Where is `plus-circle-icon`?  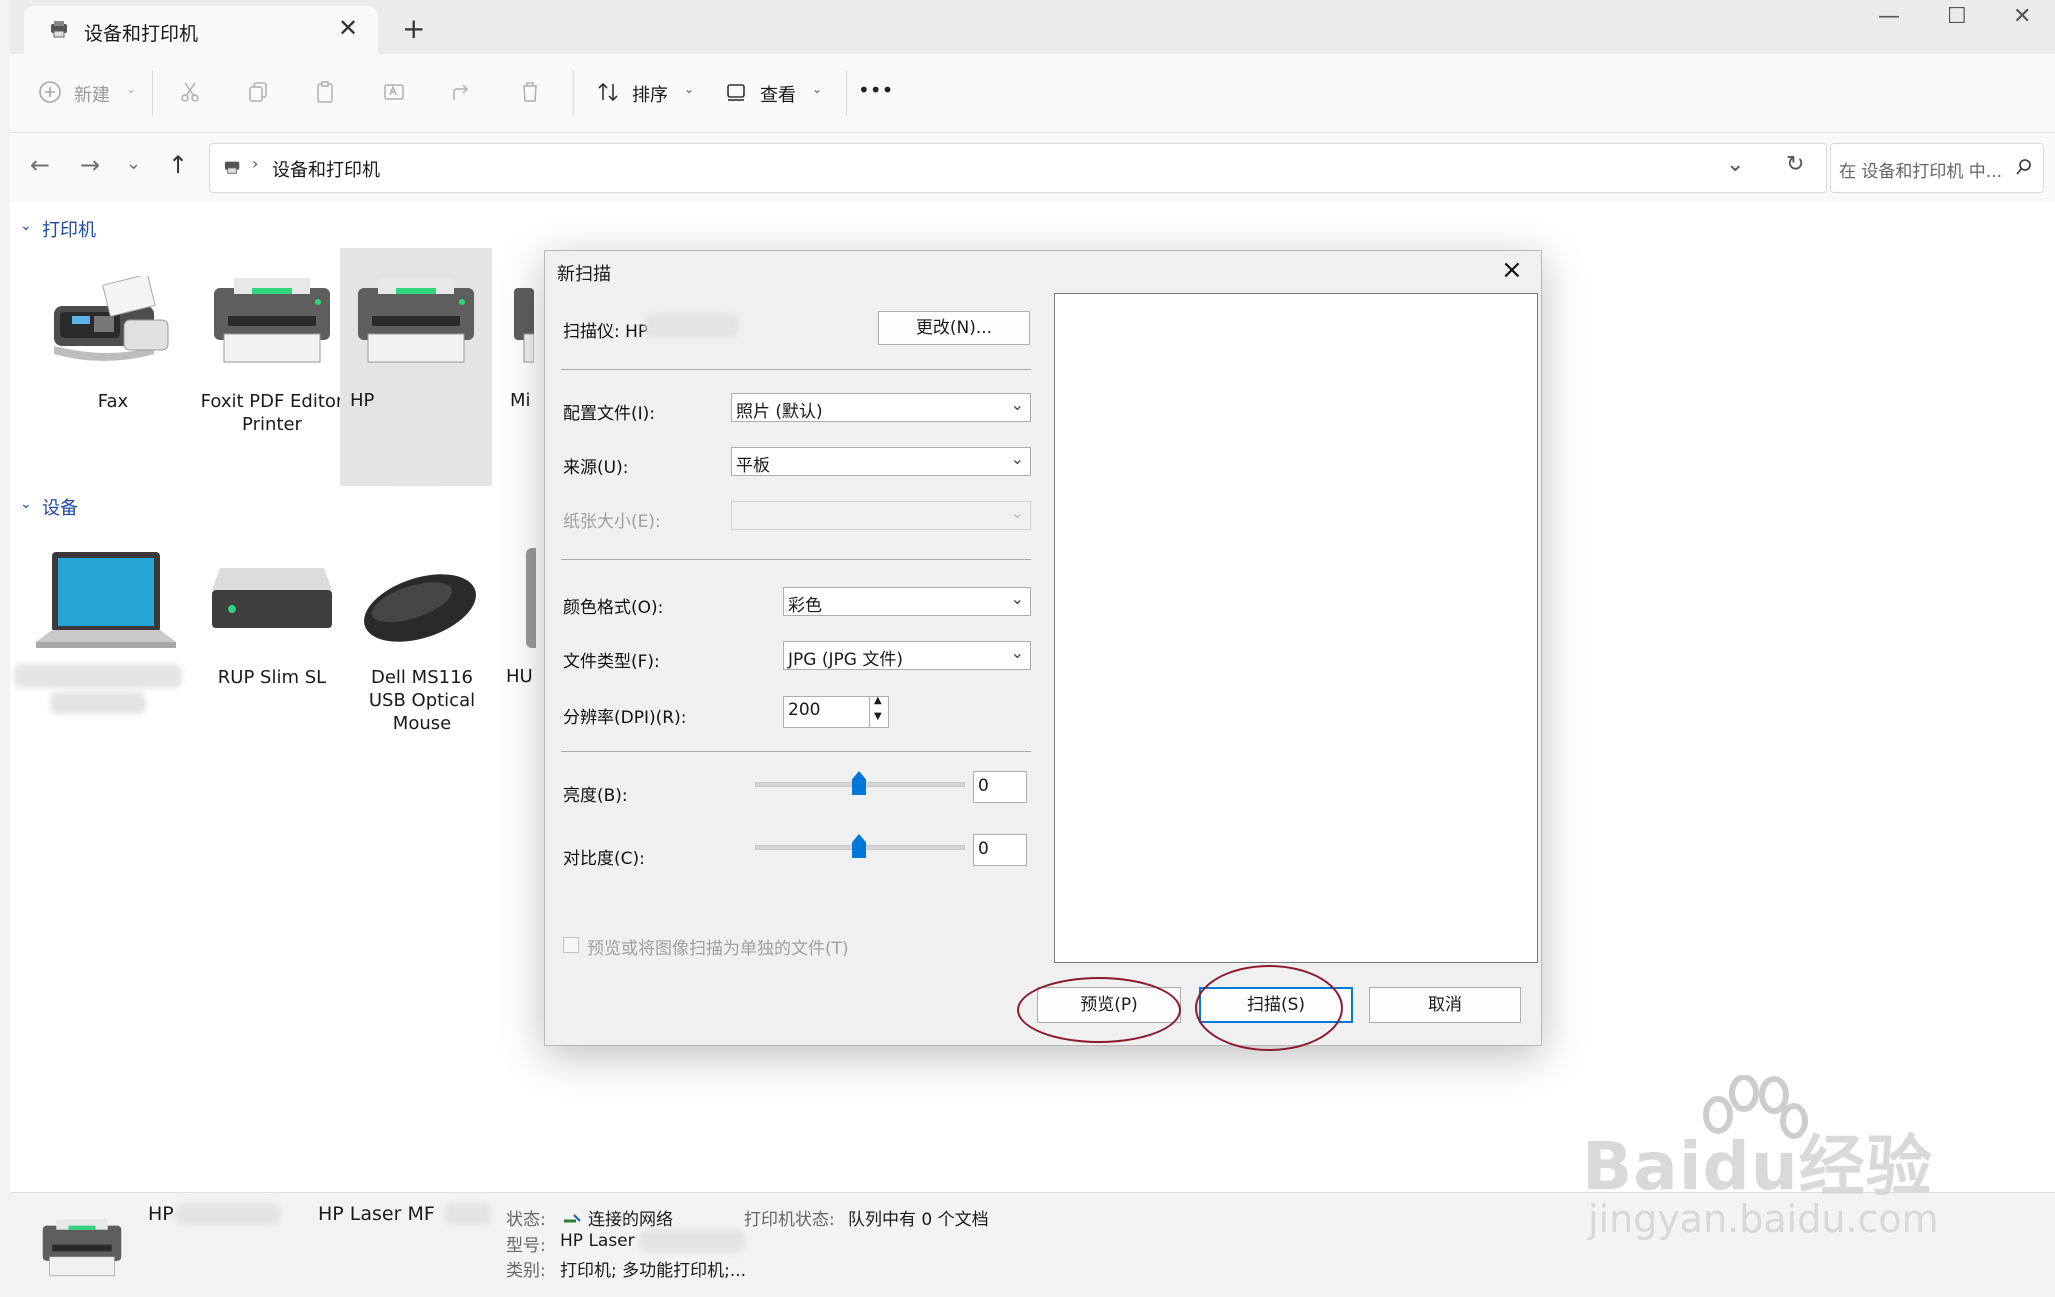 plus-circle-icon is located at coordinates (50, 92).